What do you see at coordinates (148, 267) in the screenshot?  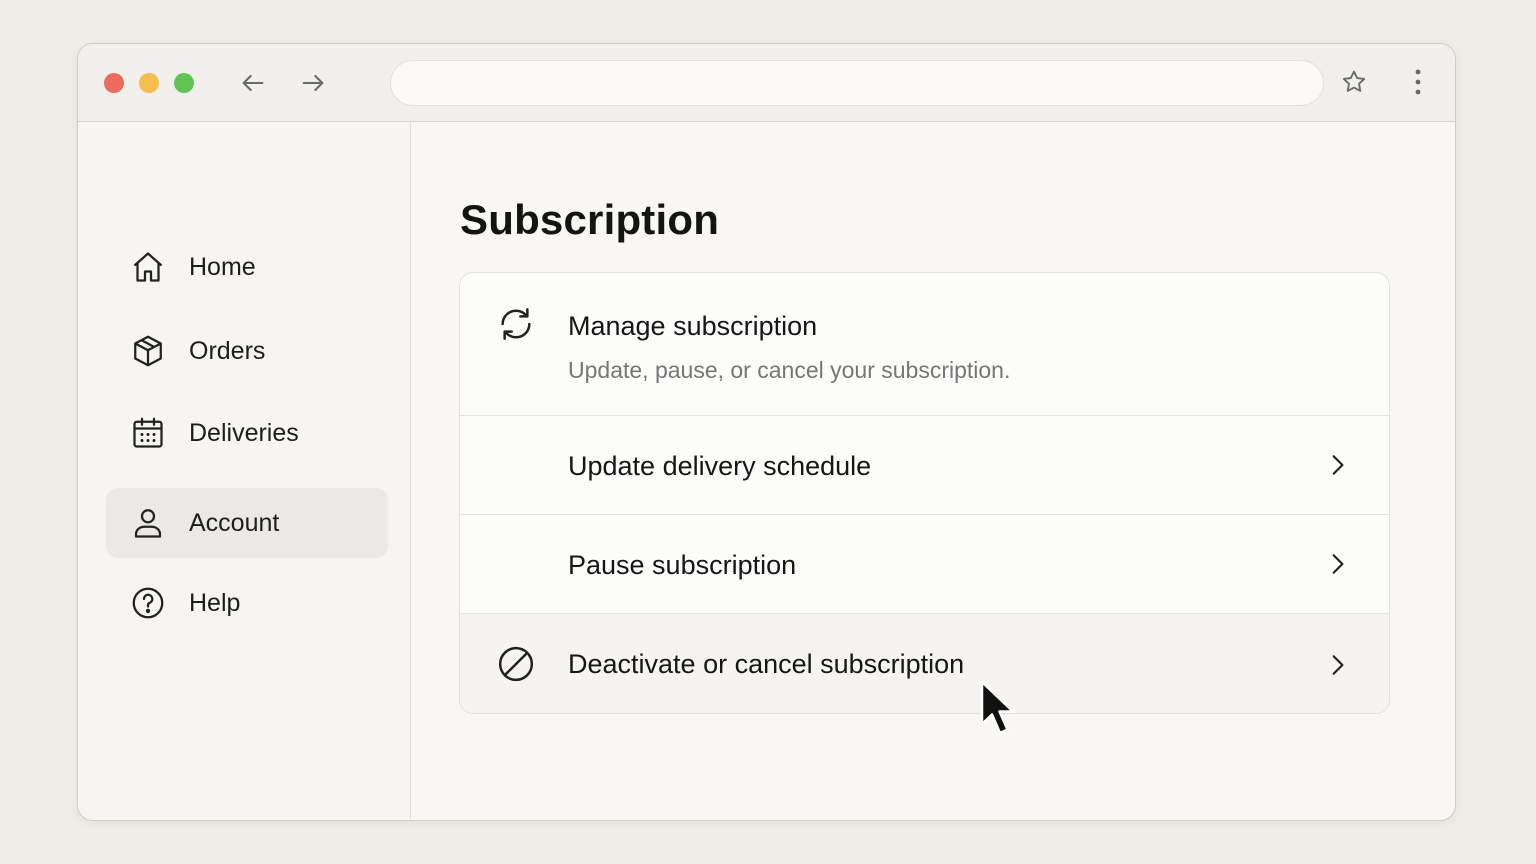 I see `home-icon` at bounding box center [148, 267].